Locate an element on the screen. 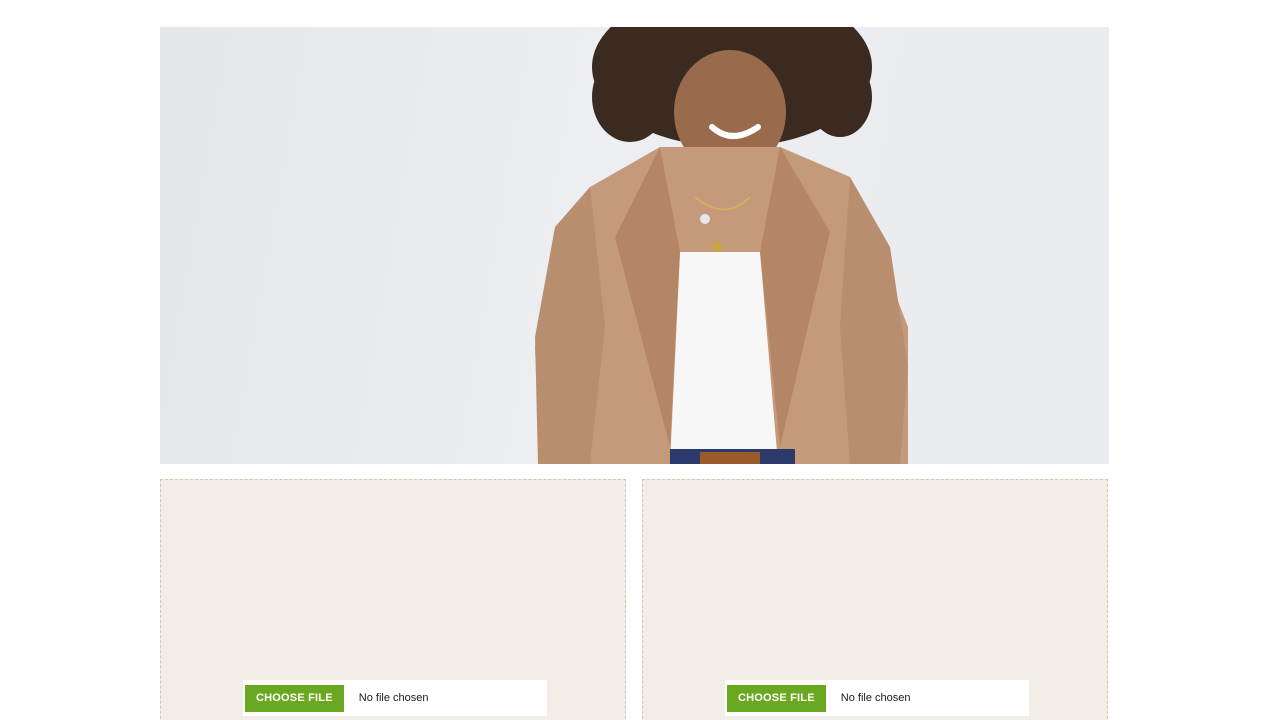 Image resolution: width=1280 pixels, height=720 pixels. upload-panel-right: CHOOSE FILE No file chosen is located at coordinates (875, 599).